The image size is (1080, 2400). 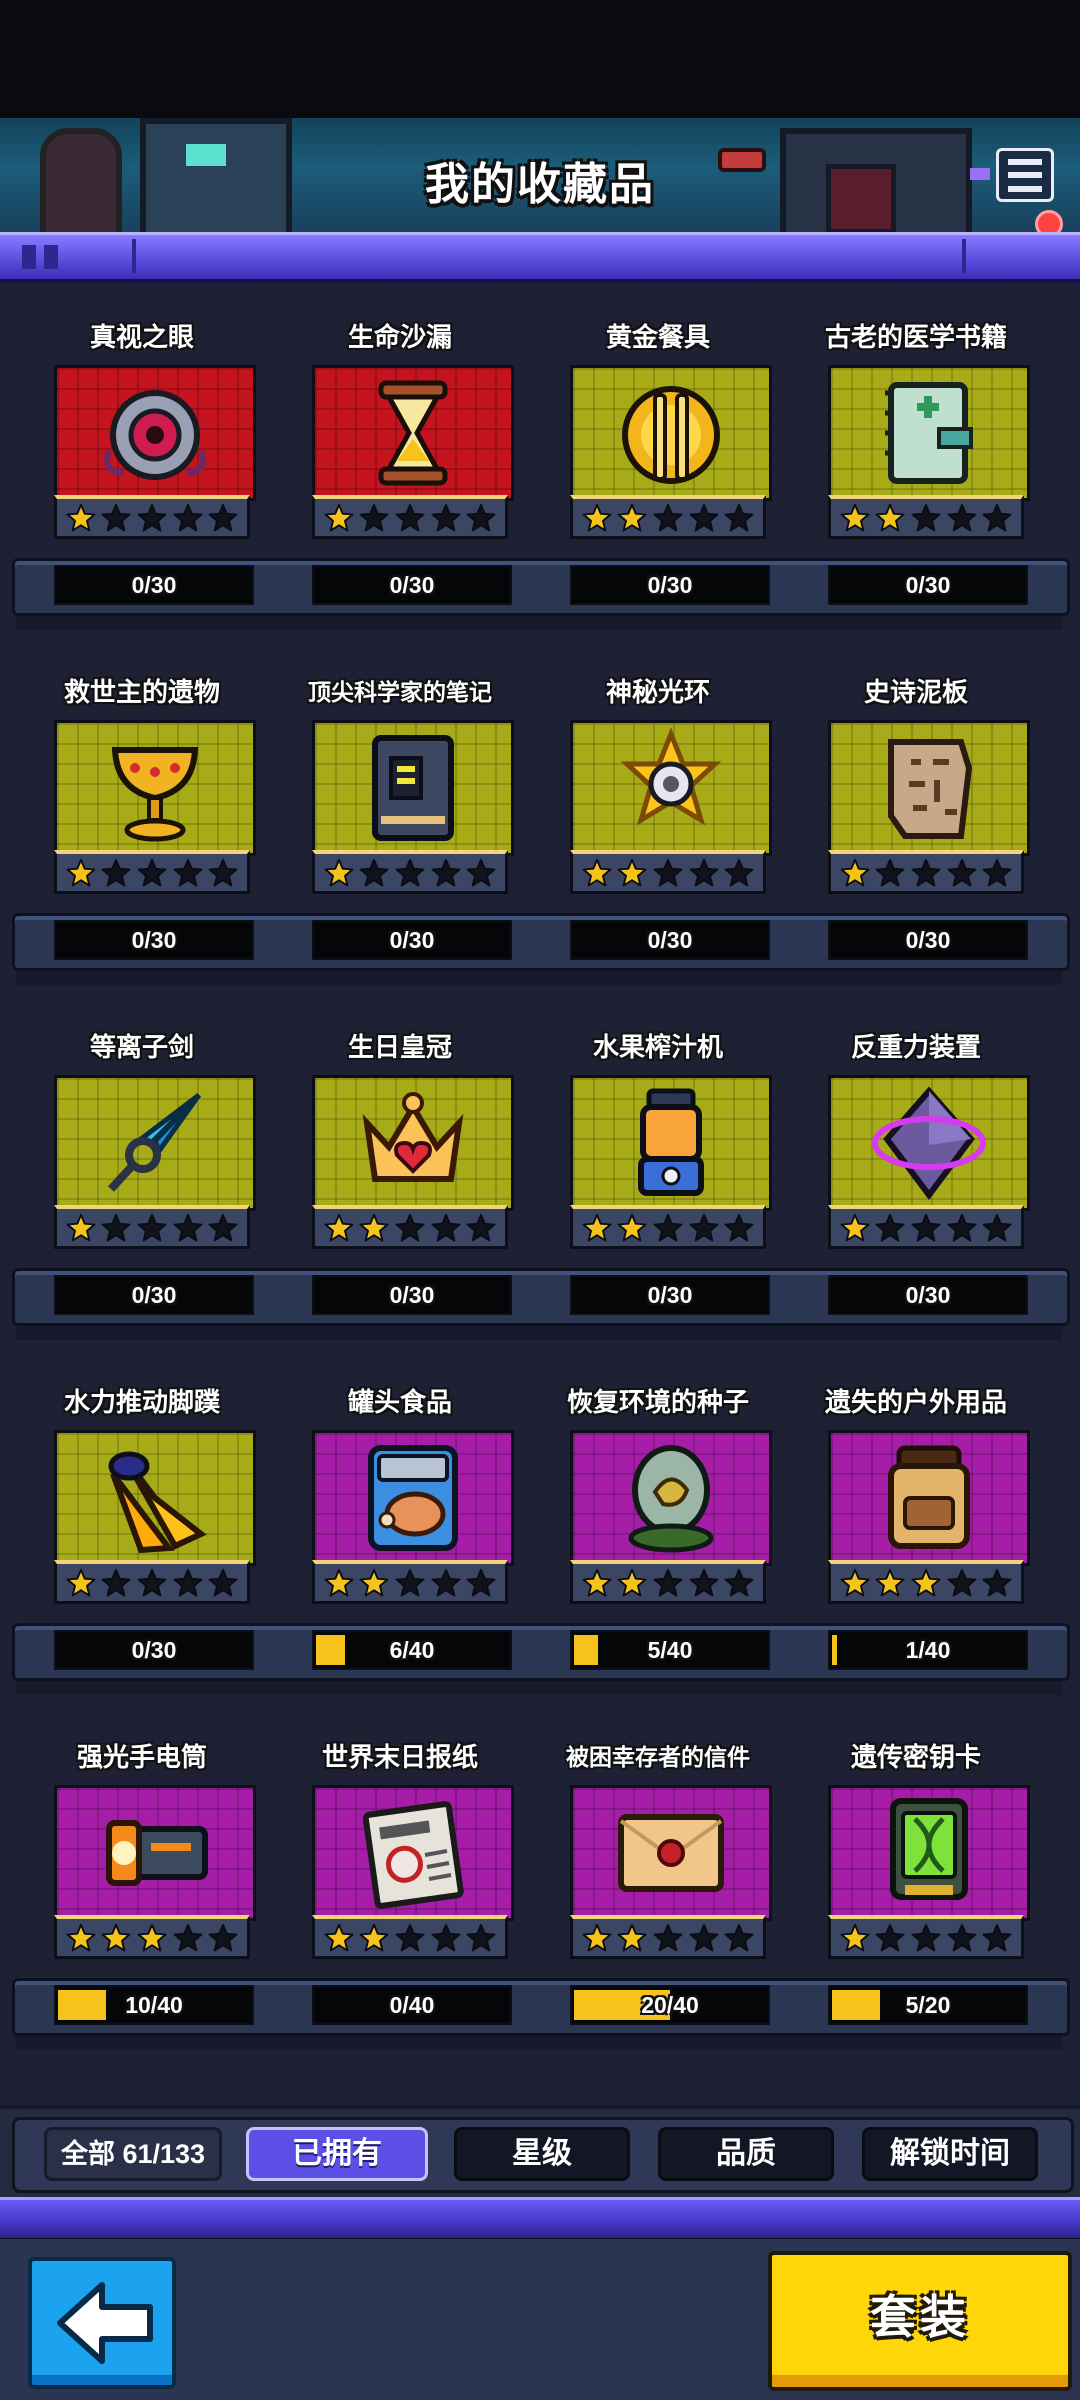 I want to click on collection-item: 顶尖科学家的笔记 0/30, so click(x=400, y=815).